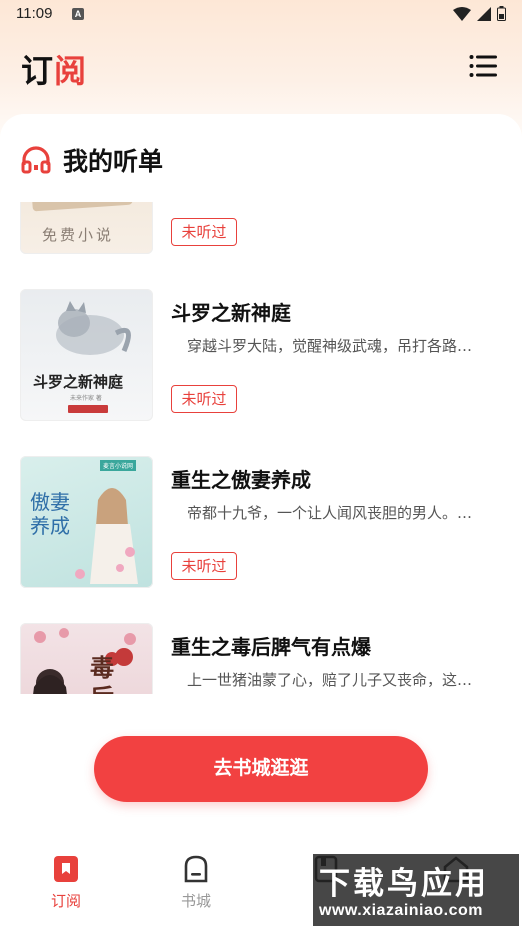 This screenshot has width=522, height=928. I want to click on cover-author: 未来作家 著, so click(86, 398).